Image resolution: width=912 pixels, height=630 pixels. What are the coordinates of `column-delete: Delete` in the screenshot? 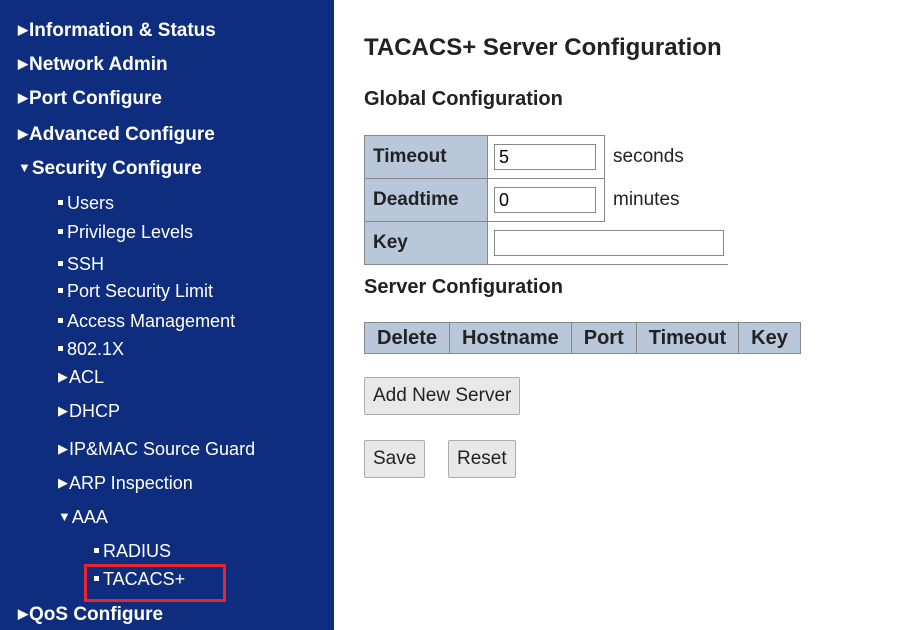 It's located at (407, 338).